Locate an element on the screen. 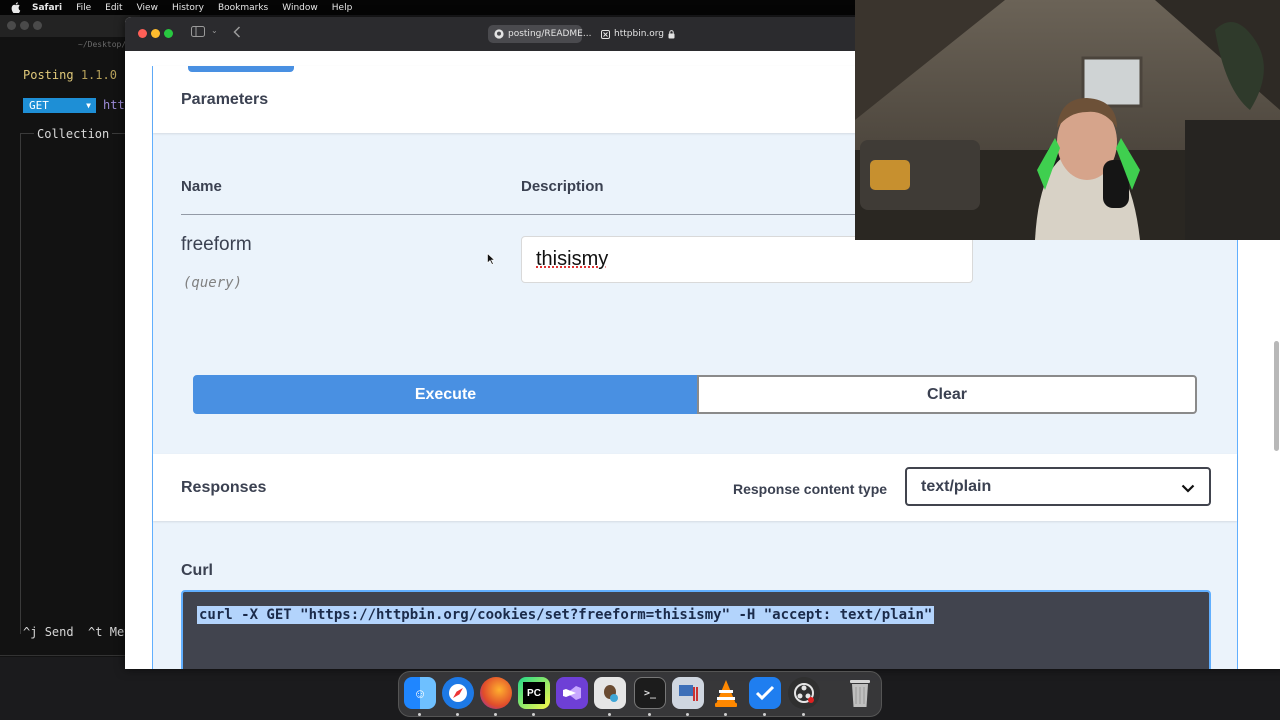 This screenshot has height=720, width=1280. freeform-input-value: thisismy is located at coordinates (572, 259).